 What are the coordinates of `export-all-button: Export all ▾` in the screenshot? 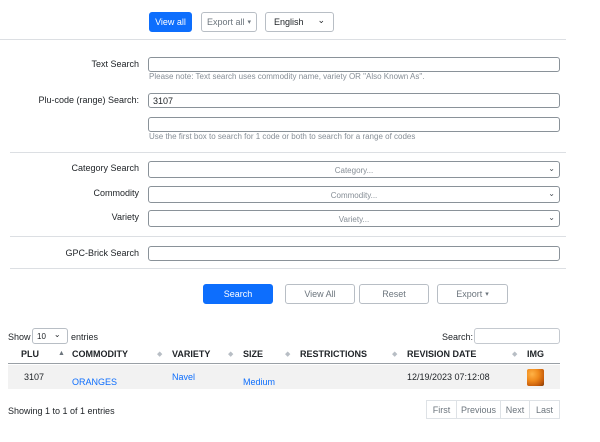 It's located at (229, 22).